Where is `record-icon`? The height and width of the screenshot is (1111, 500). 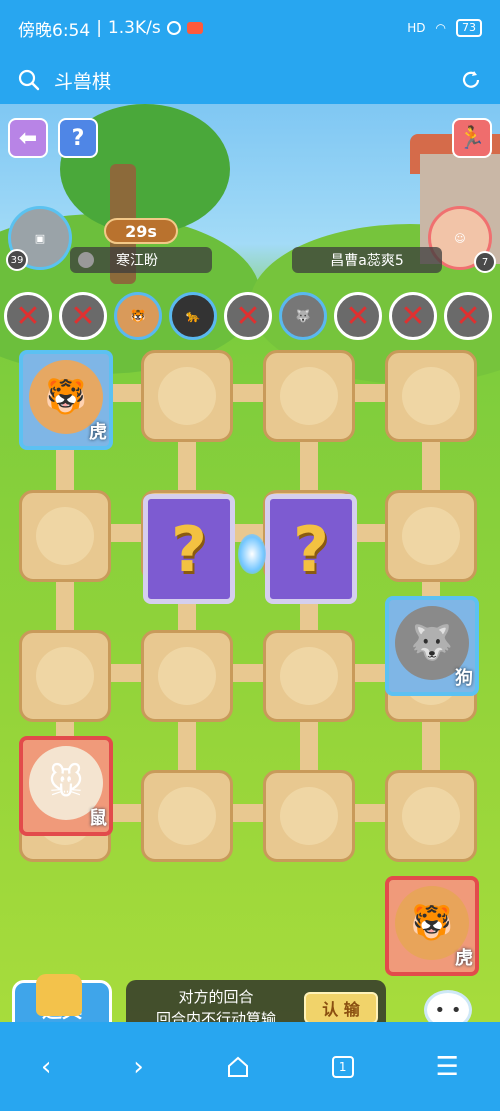
record-icon is located at coordinates (194, 28).